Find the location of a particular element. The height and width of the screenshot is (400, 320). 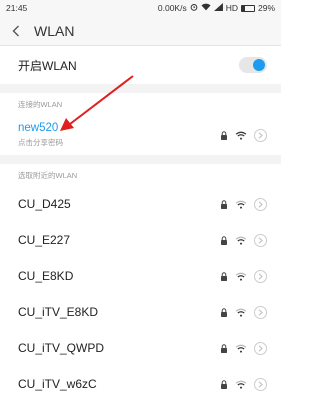

chevron-left-icon is located at coordinates (15, 30).